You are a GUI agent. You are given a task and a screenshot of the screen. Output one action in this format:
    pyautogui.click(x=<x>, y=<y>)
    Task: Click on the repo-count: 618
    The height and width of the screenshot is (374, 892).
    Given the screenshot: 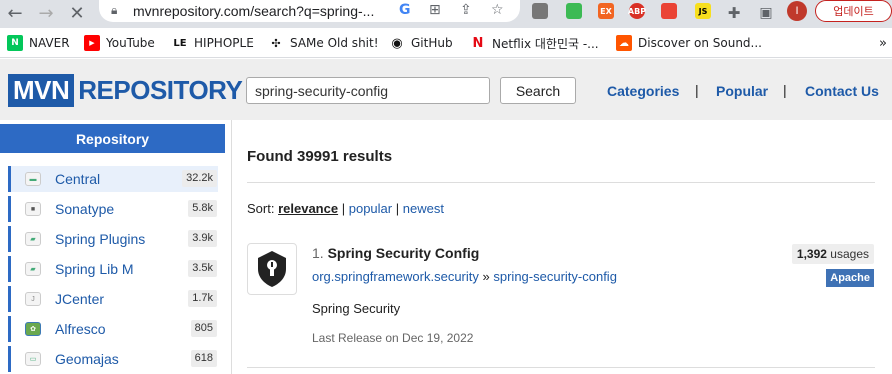 What is the action you would take?
    pyautogui.click(x=203, y=358)
    